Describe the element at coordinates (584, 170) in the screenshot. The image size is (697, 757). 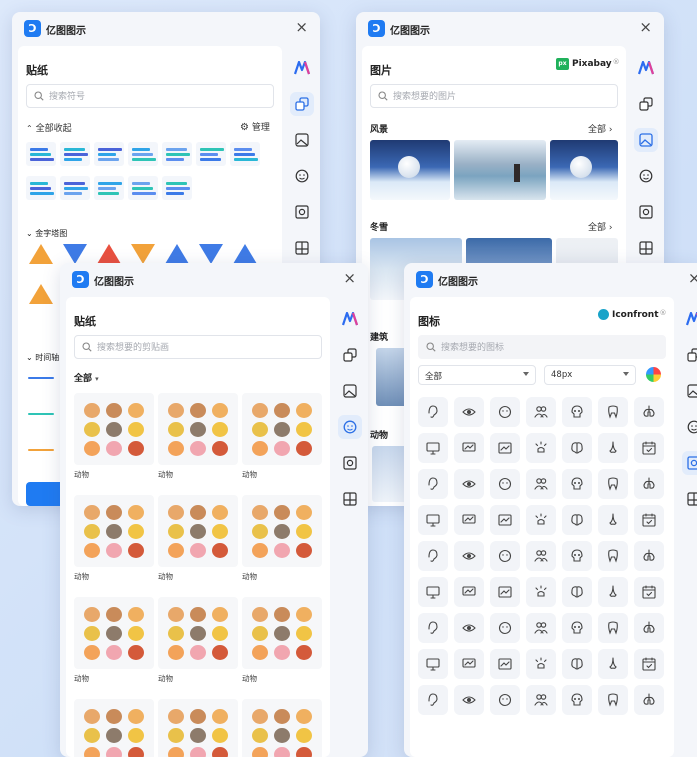
I see `image-thumbnail` at that location.